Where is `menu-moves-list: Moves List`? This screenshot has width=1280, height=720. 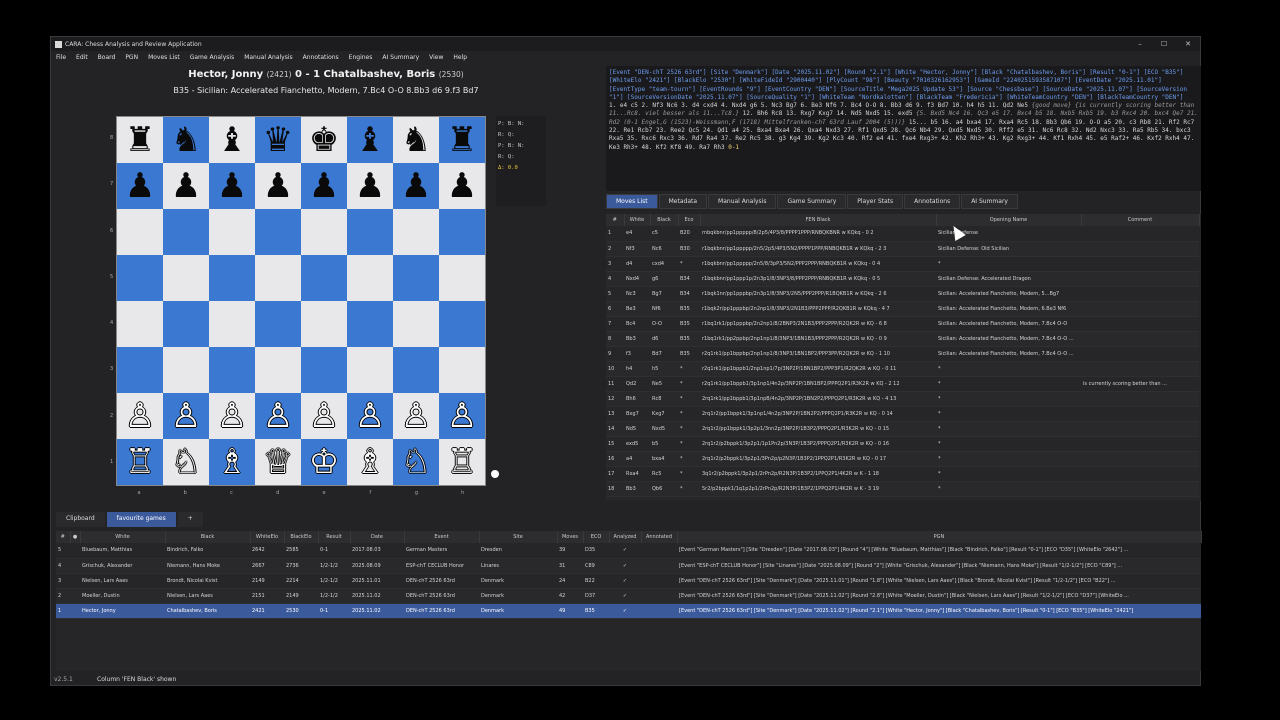 menu-moves-list: Moves List is located at coordinates (164, 57).